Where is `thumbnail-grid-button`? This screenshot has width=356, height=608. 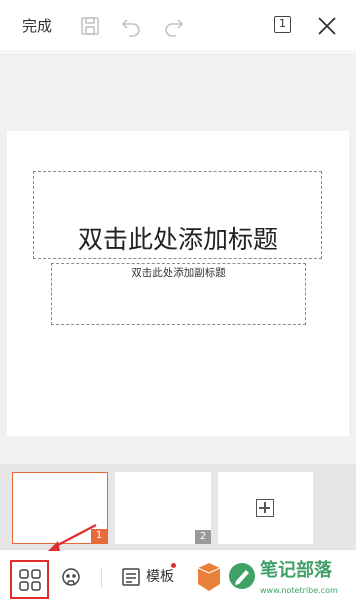 thumbnail-grid-button is located at coordinates (29, 579).